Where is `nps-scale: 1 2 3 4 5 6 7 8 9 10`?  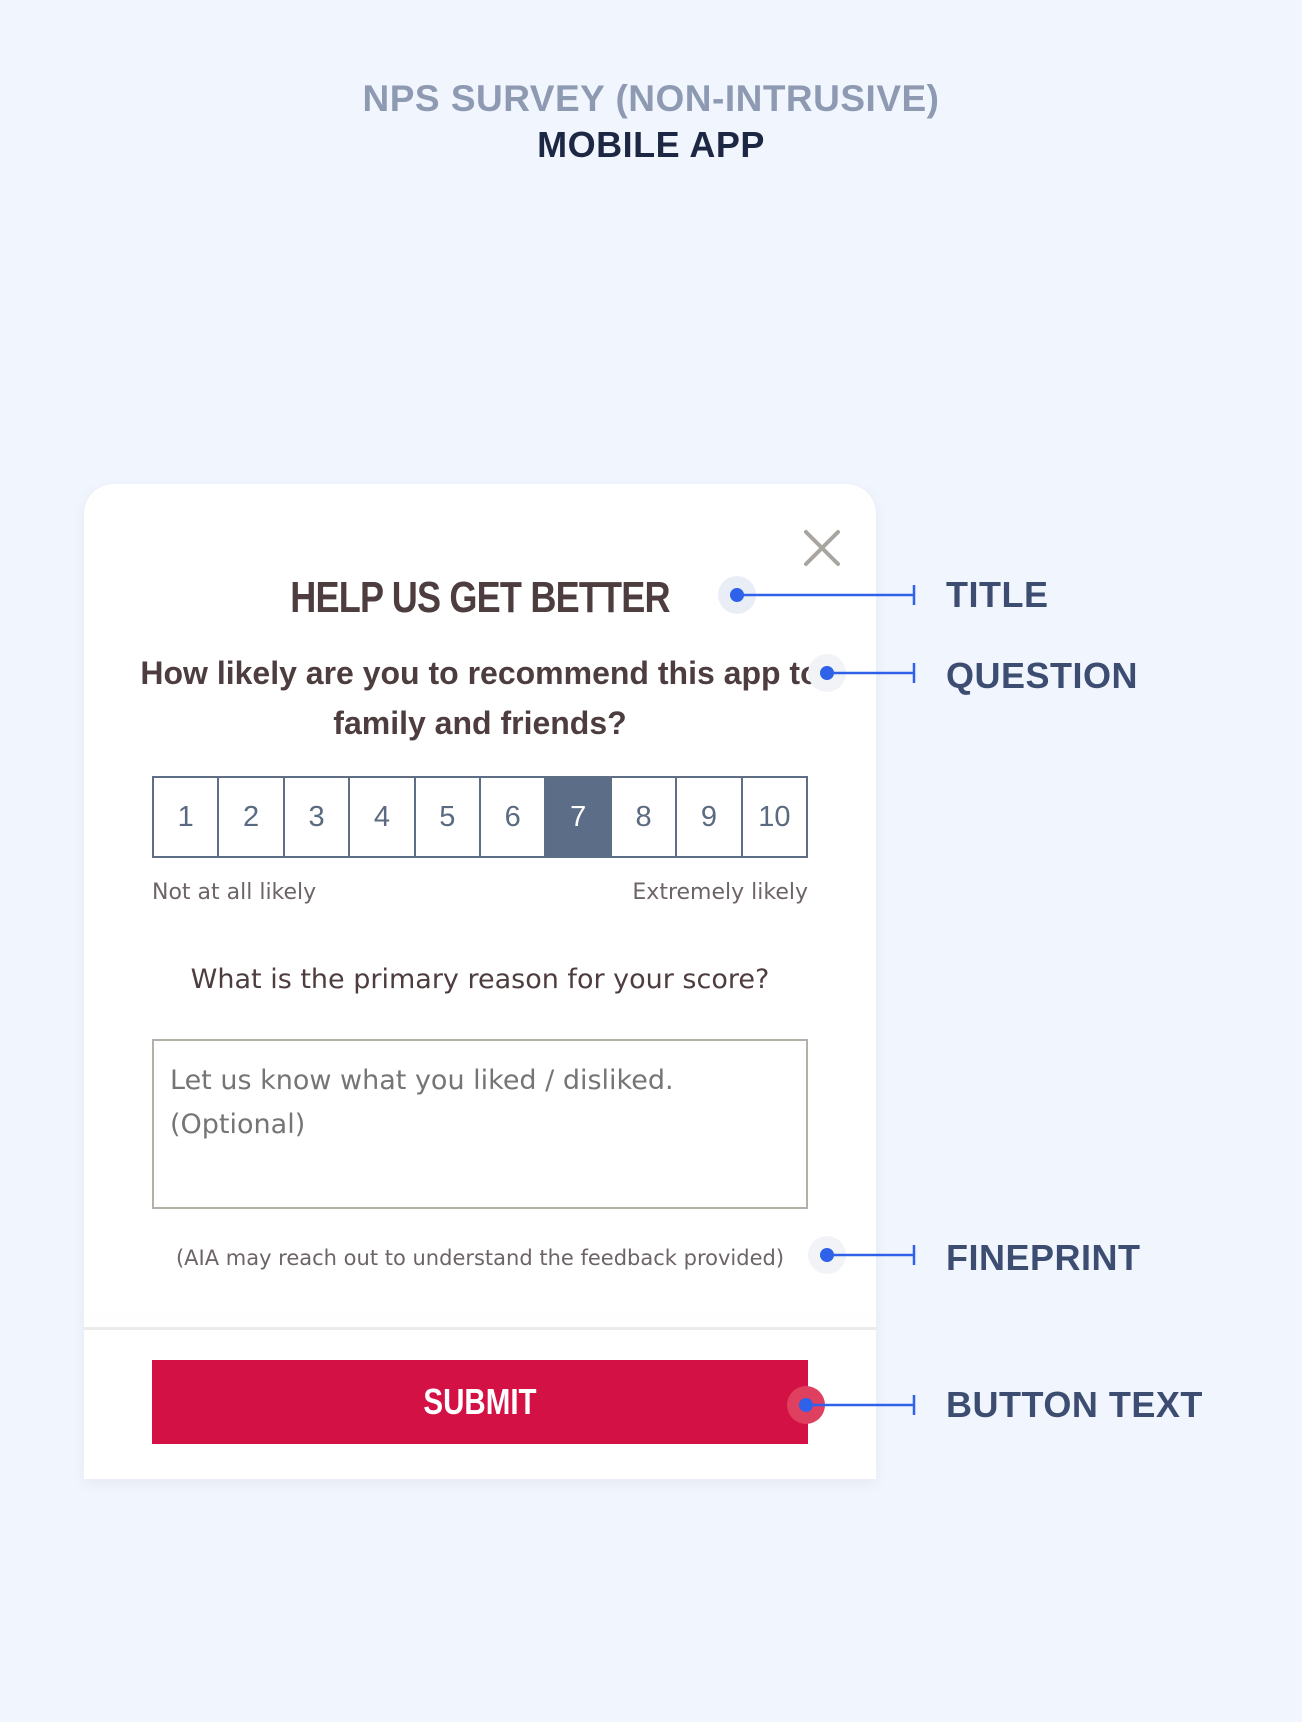 nps-scale: 1 2 3 4 5 6 7 8 9 10 is located at coordinates (480, 817).